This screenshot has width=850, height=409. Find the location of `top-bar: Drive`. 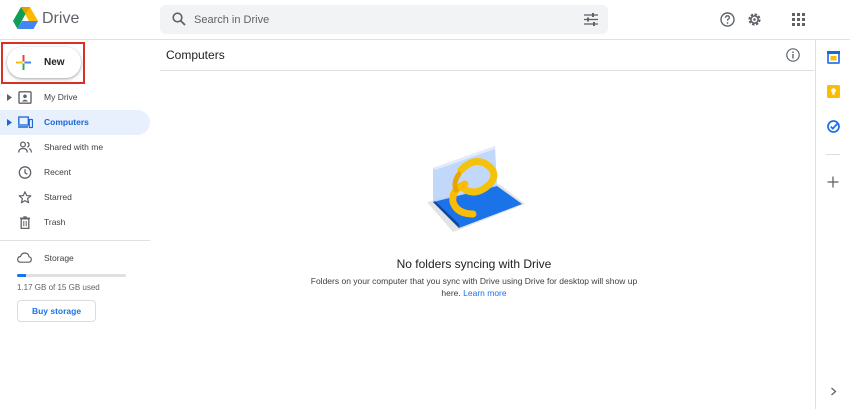

top-bar: Drive is located at coordinates (425, 20).